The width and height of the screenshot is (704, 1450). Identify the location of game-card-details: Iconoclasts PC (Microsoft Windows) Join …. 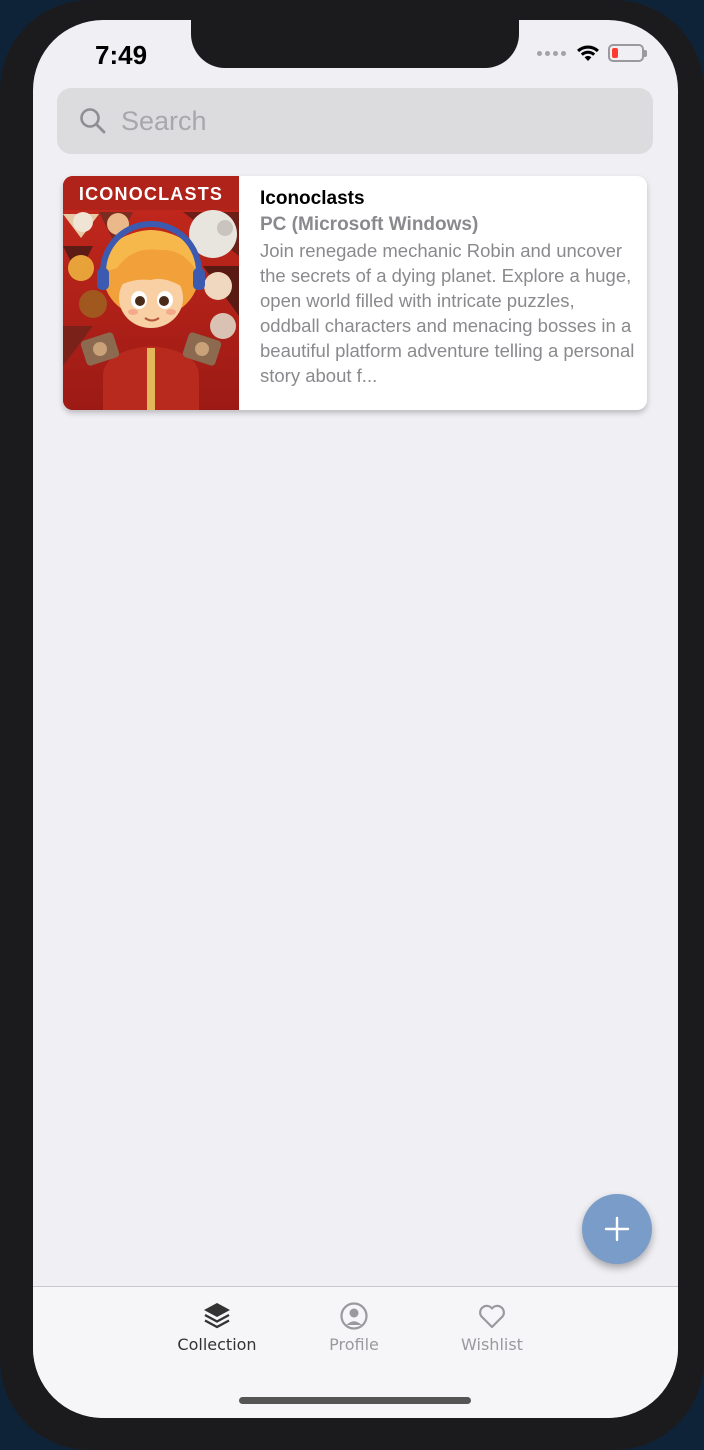
(443, 293).